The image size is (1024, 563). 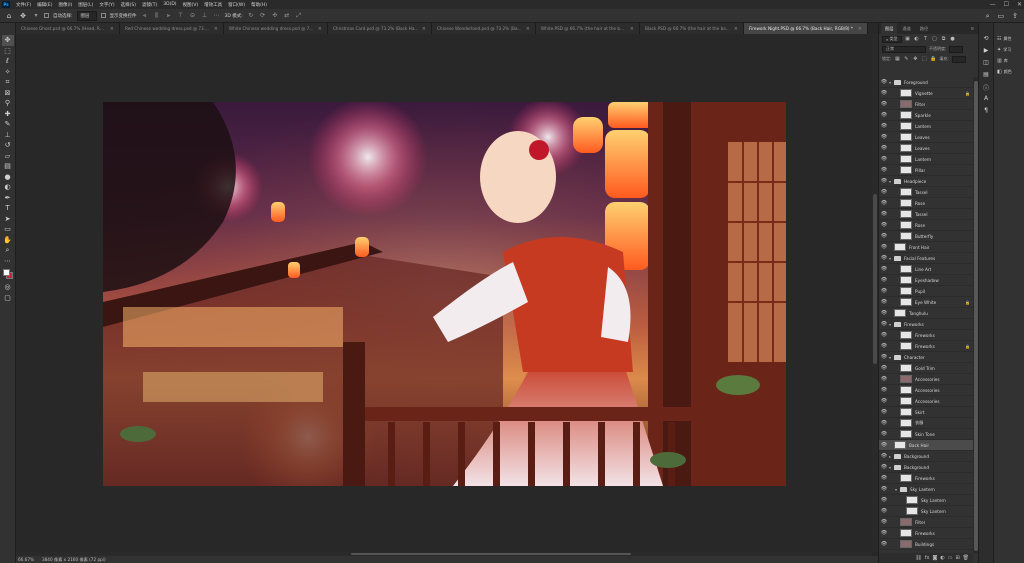 I want to click on search-icon: ⌕, so click(x=988, y=16).